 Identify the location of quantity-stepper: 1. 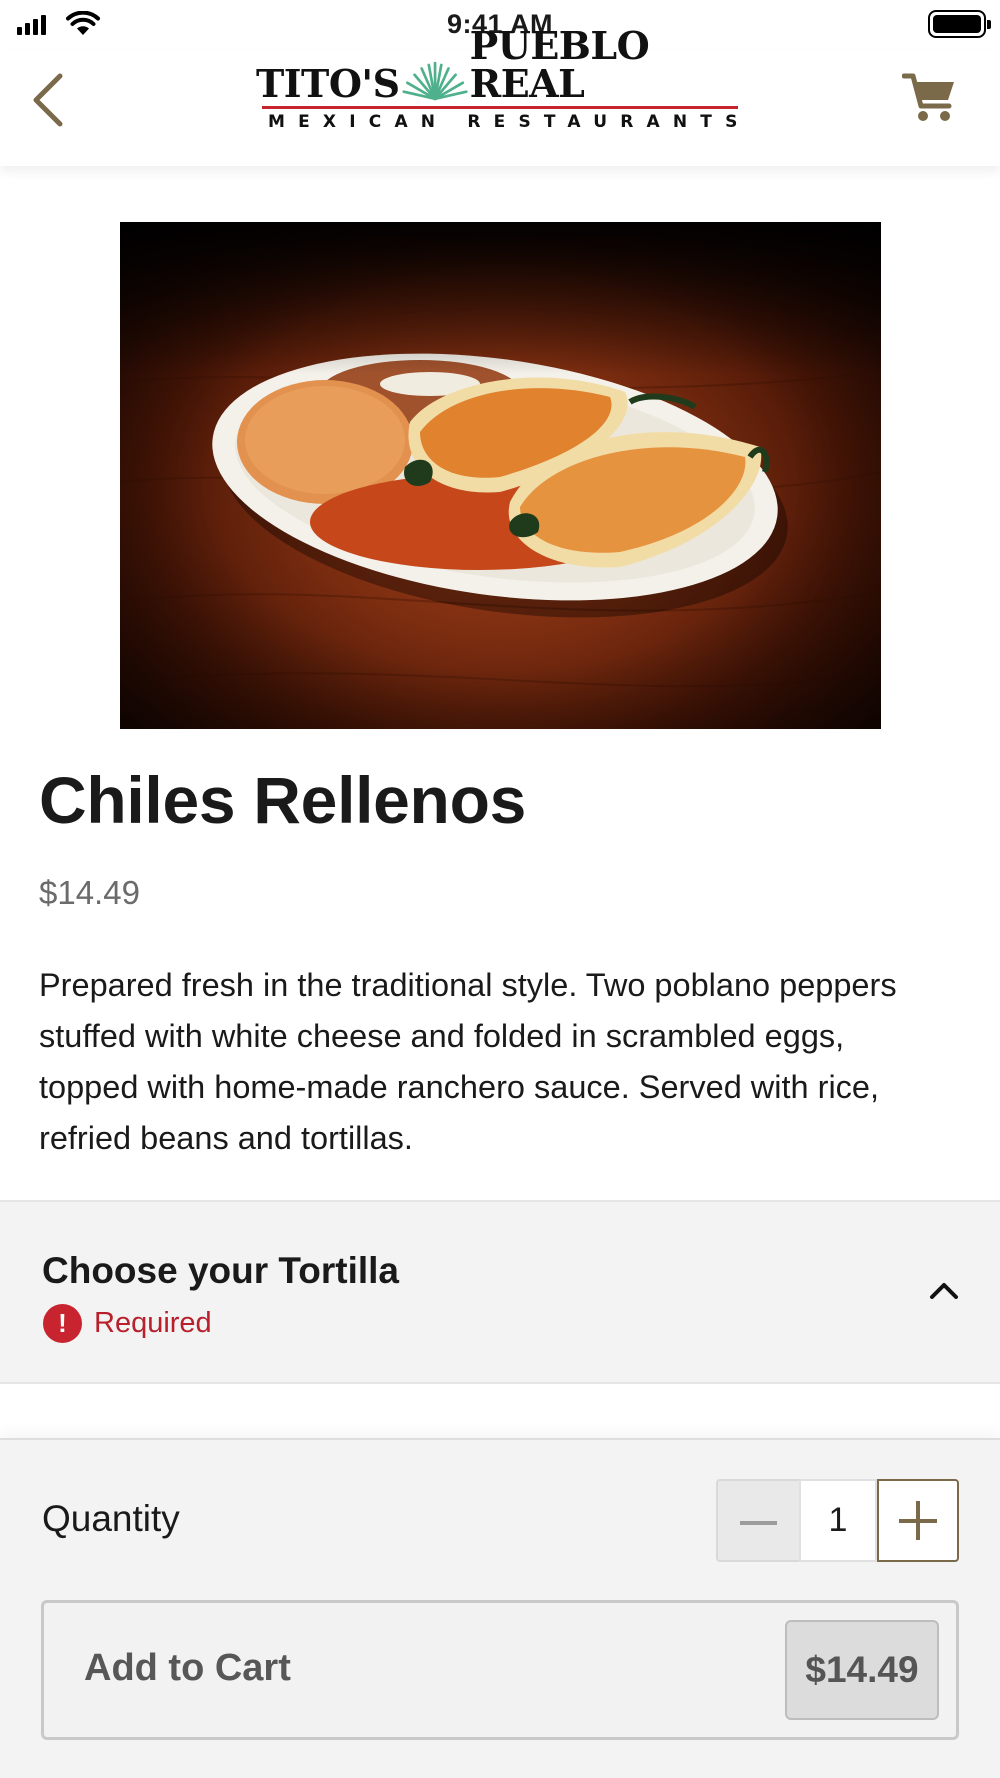
(837, 1520).